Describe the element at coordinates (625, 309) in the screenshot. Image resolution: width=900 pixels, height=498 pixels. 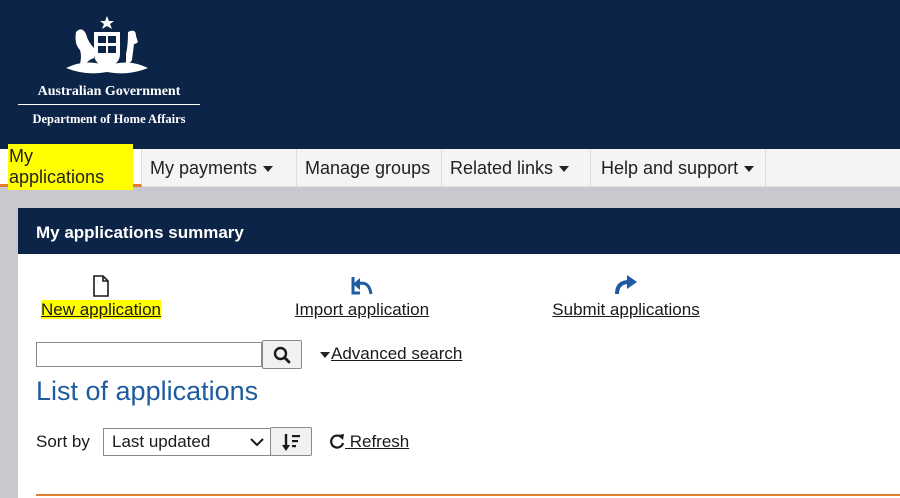
I see `submit-applications-link: Submit applications` at that location.